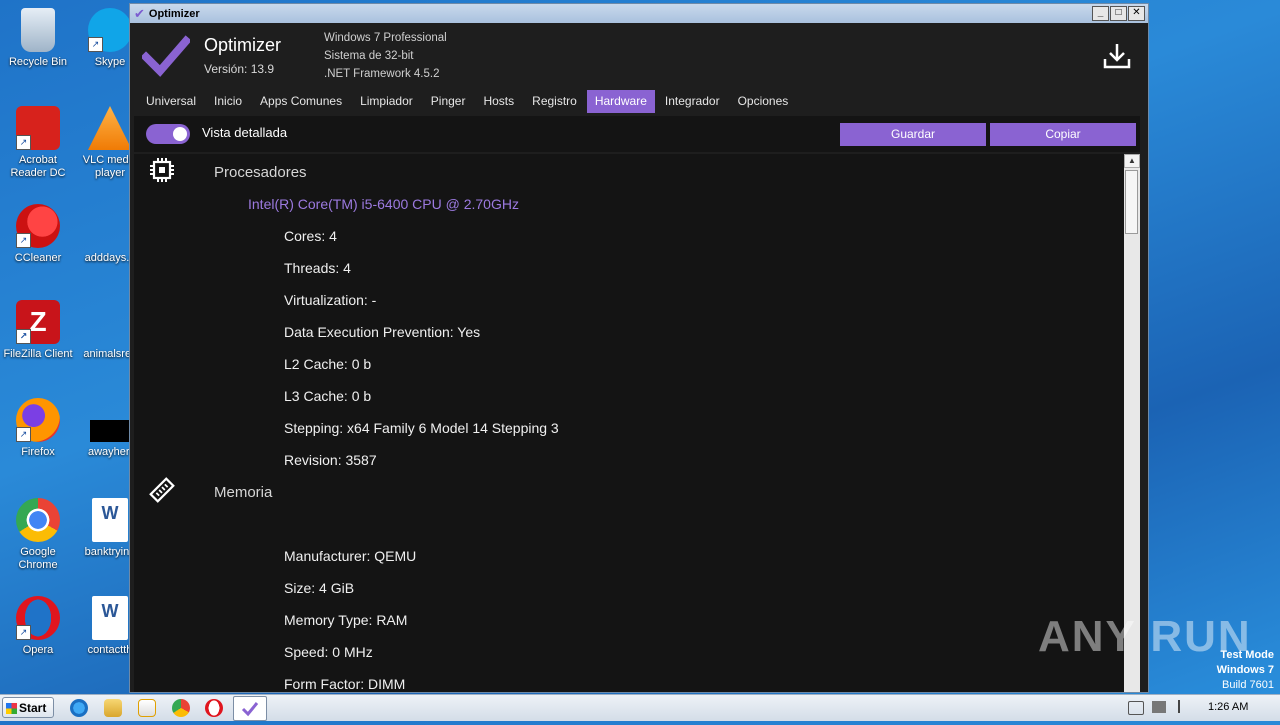 The width and height of the screenshot is (1280, 725). Describe the element at coordinates (1136, 708) in the screenshot. I see `volume-icon` at that location.